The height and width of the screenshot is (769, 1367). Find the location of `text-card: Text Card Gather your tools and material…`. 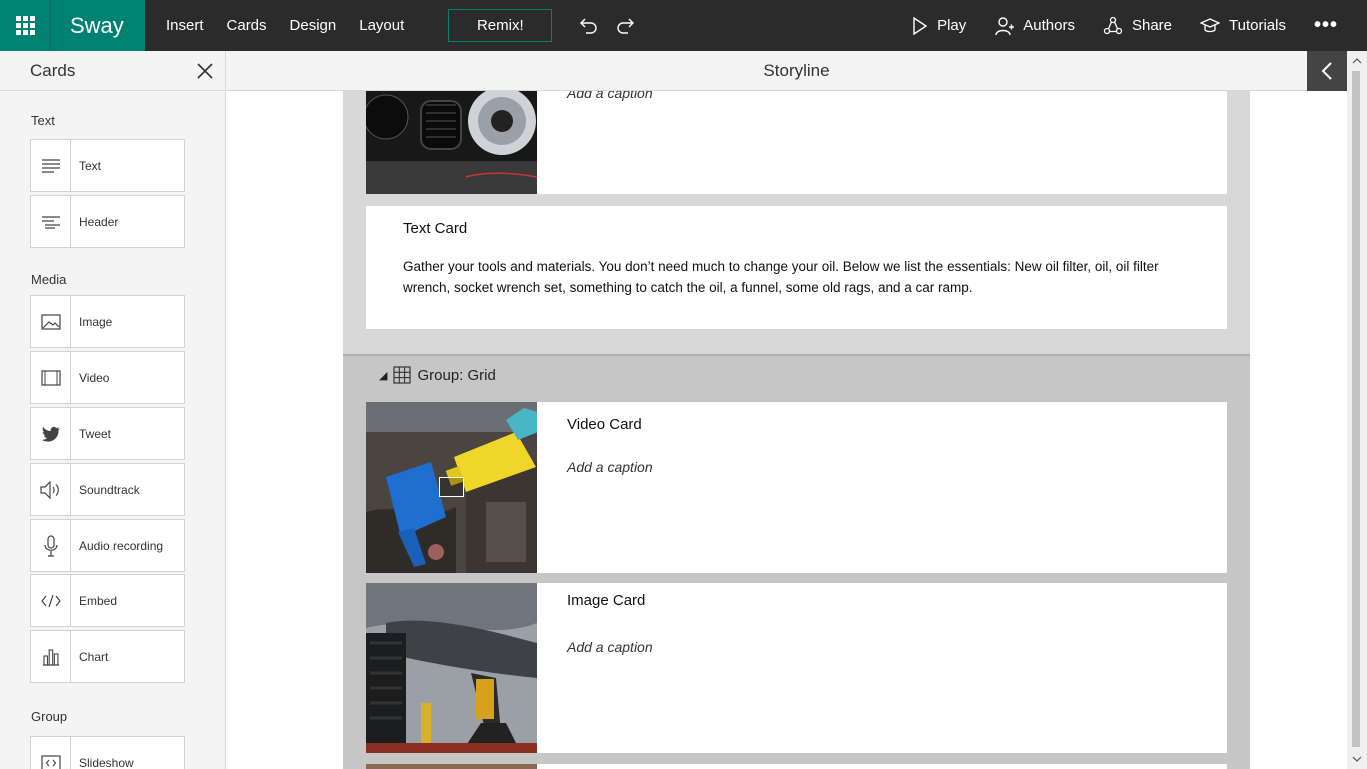

text-card: Text Card Gather your tools and material… is located at coordinates (796, 267).